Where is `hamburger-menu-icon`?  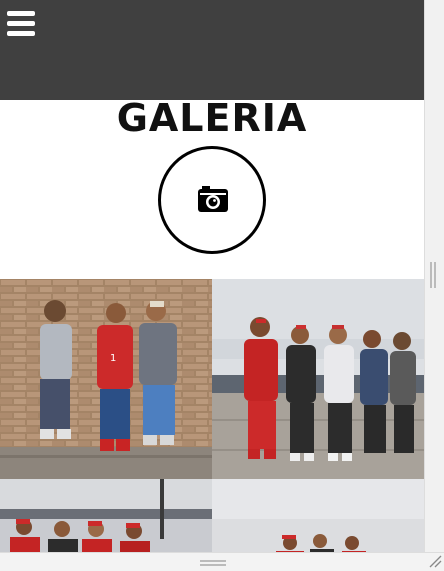 hamburger-menu-icon is located at coordinates (21, 24).